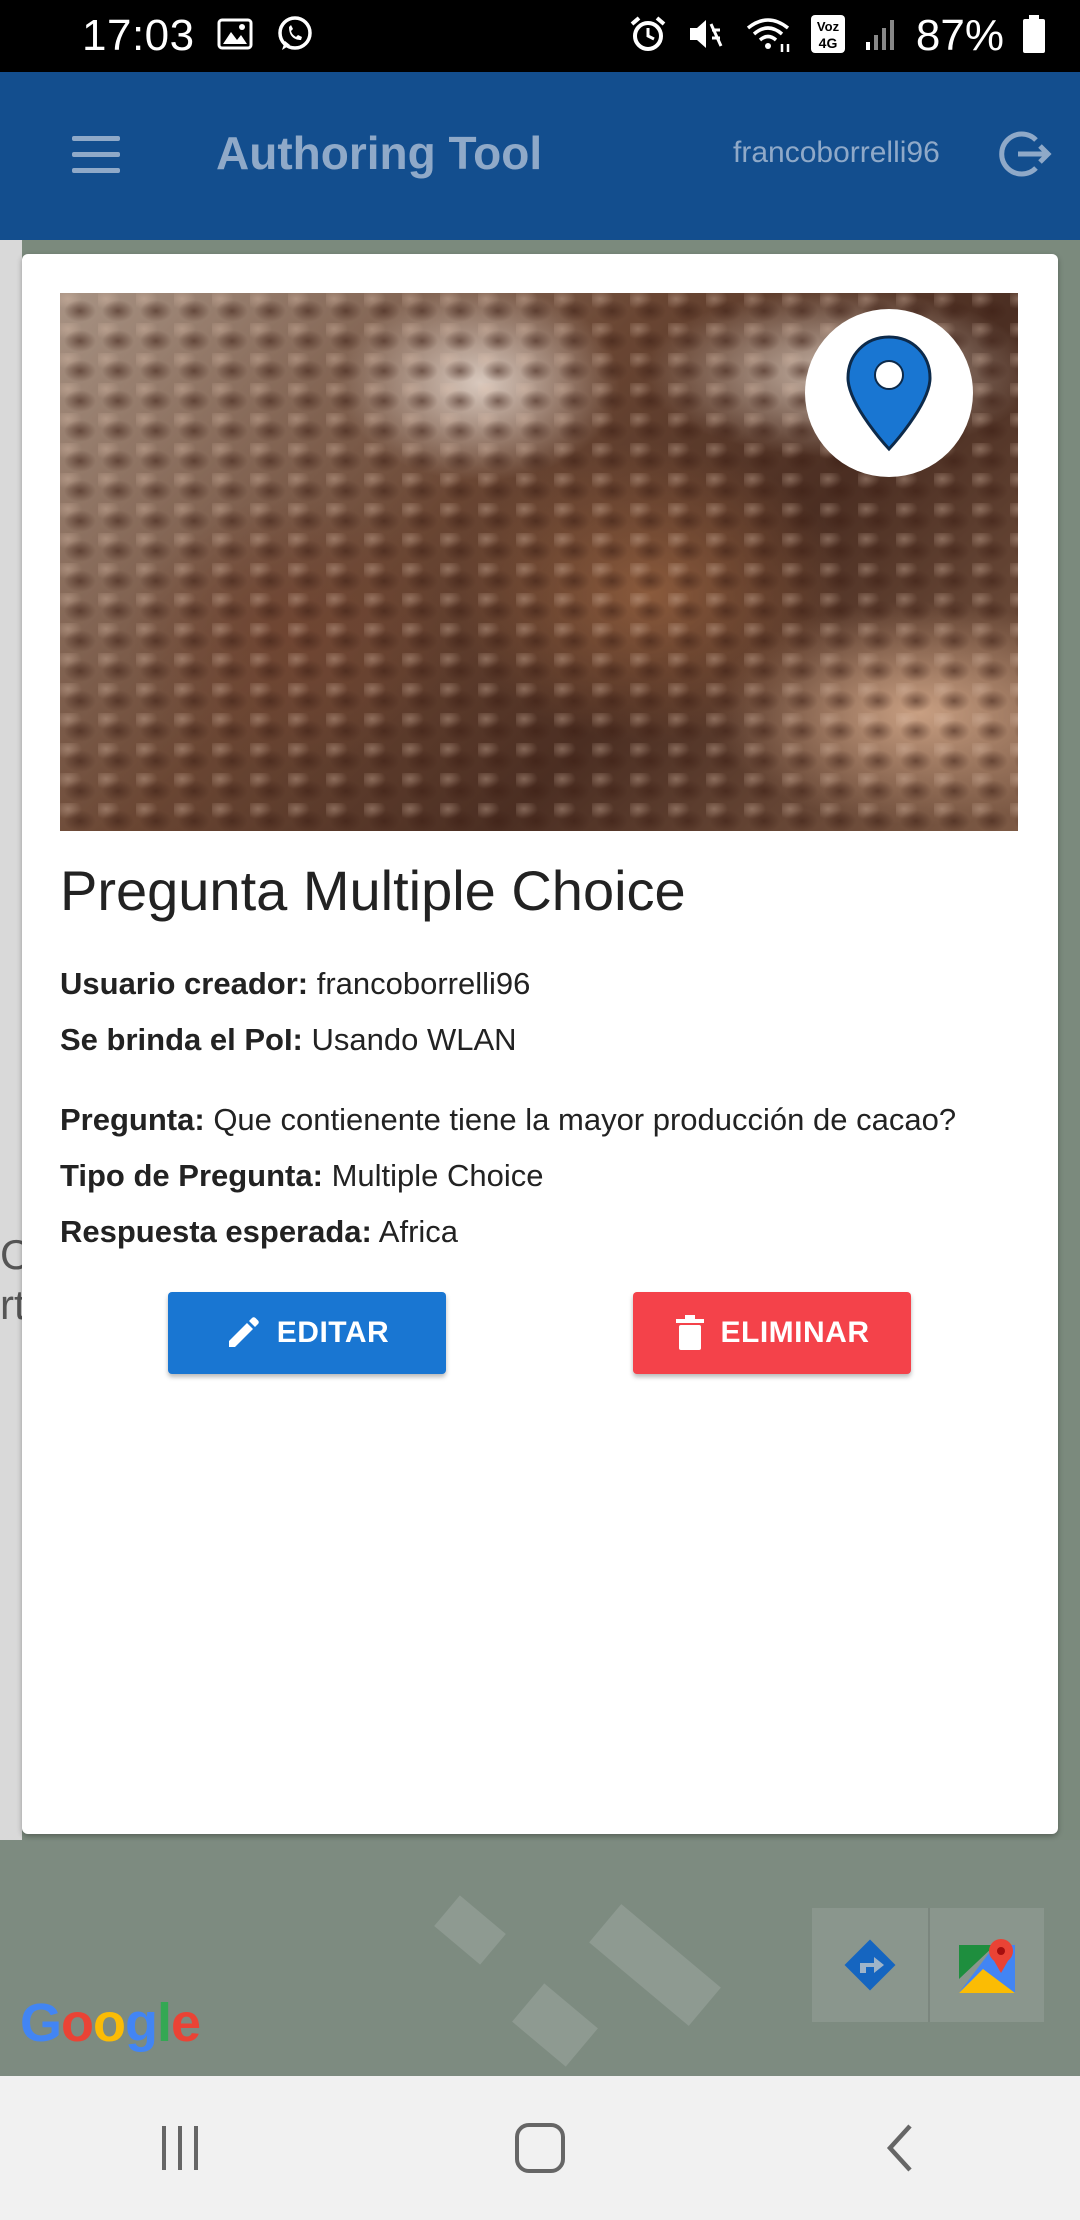 Image resolution: width=1080 pixels, height=2220 pixels. What do you see at coordinates (1024, 154) in the screenshot?
I see `logout-icon` at bounding box center [1024, 154].